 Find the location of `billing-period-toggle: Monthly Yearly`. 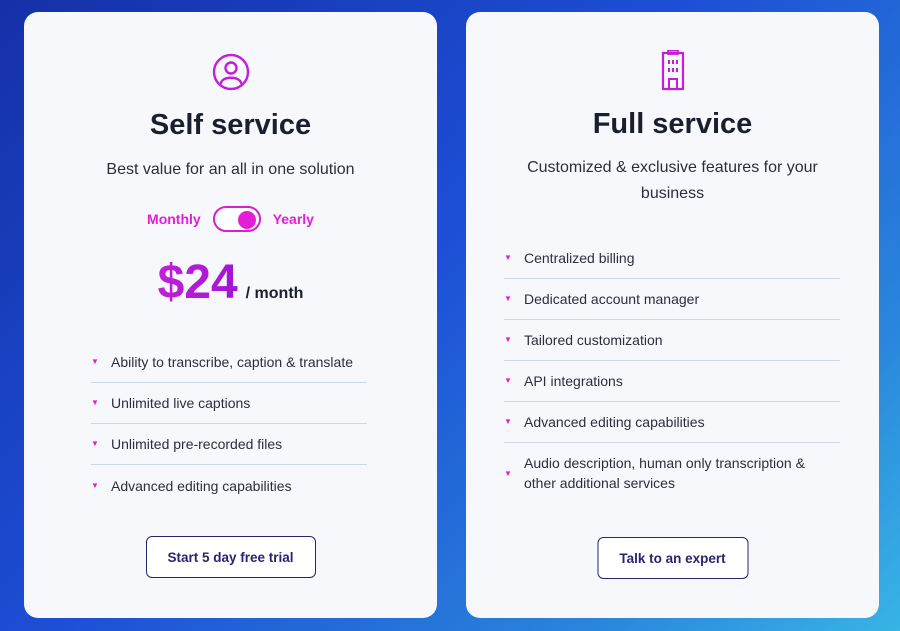

billing-period-toggle: Monthly Yearly is located at coordinates (230, 219).